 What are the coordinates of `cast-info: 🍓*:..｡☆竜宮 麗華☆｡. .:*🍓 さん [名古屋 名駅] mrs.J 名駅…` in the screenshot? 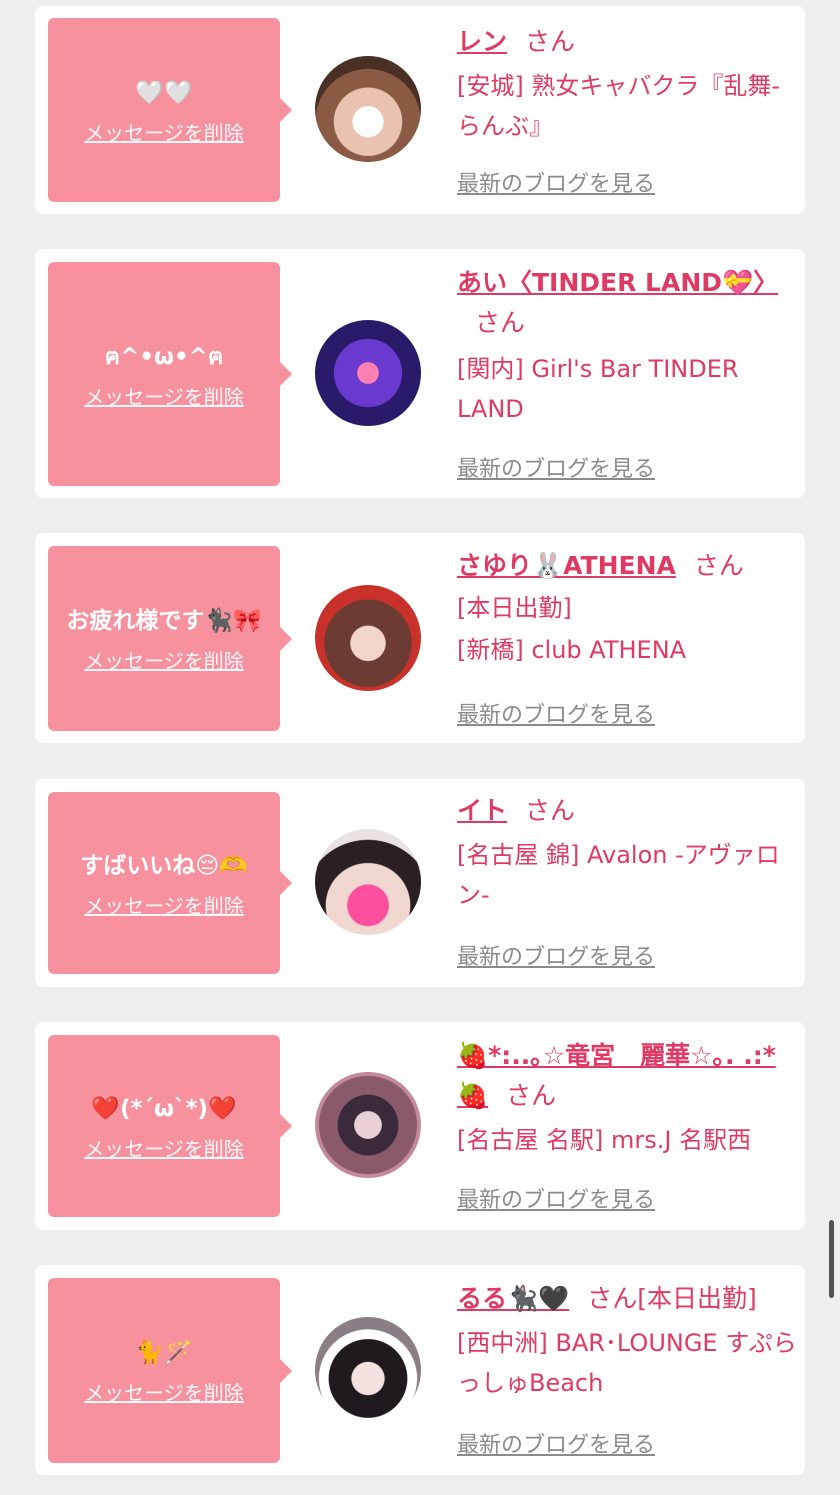 It's located at (627, 1098).